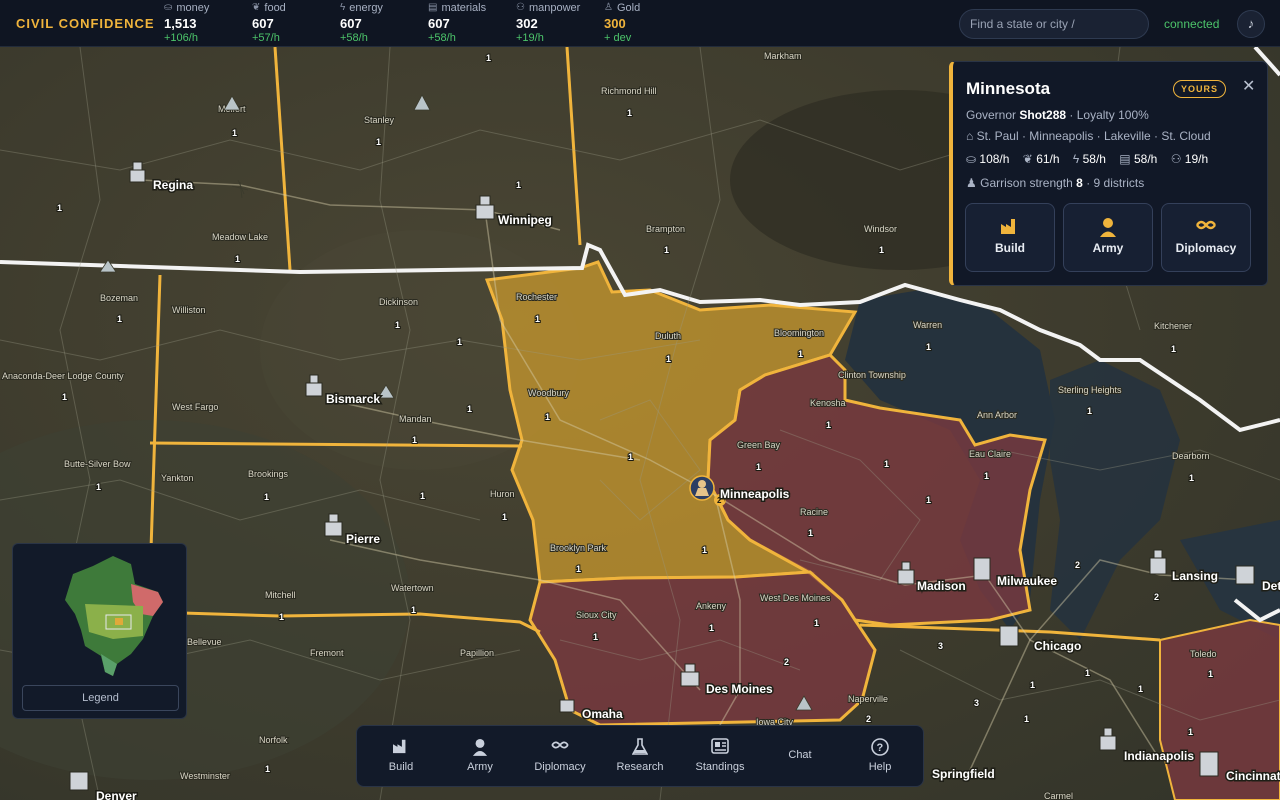  What do you see at coordinates (195, 407) in the screenshot?
I see `city-label: West Fargo` at bounding box center [195, 407].